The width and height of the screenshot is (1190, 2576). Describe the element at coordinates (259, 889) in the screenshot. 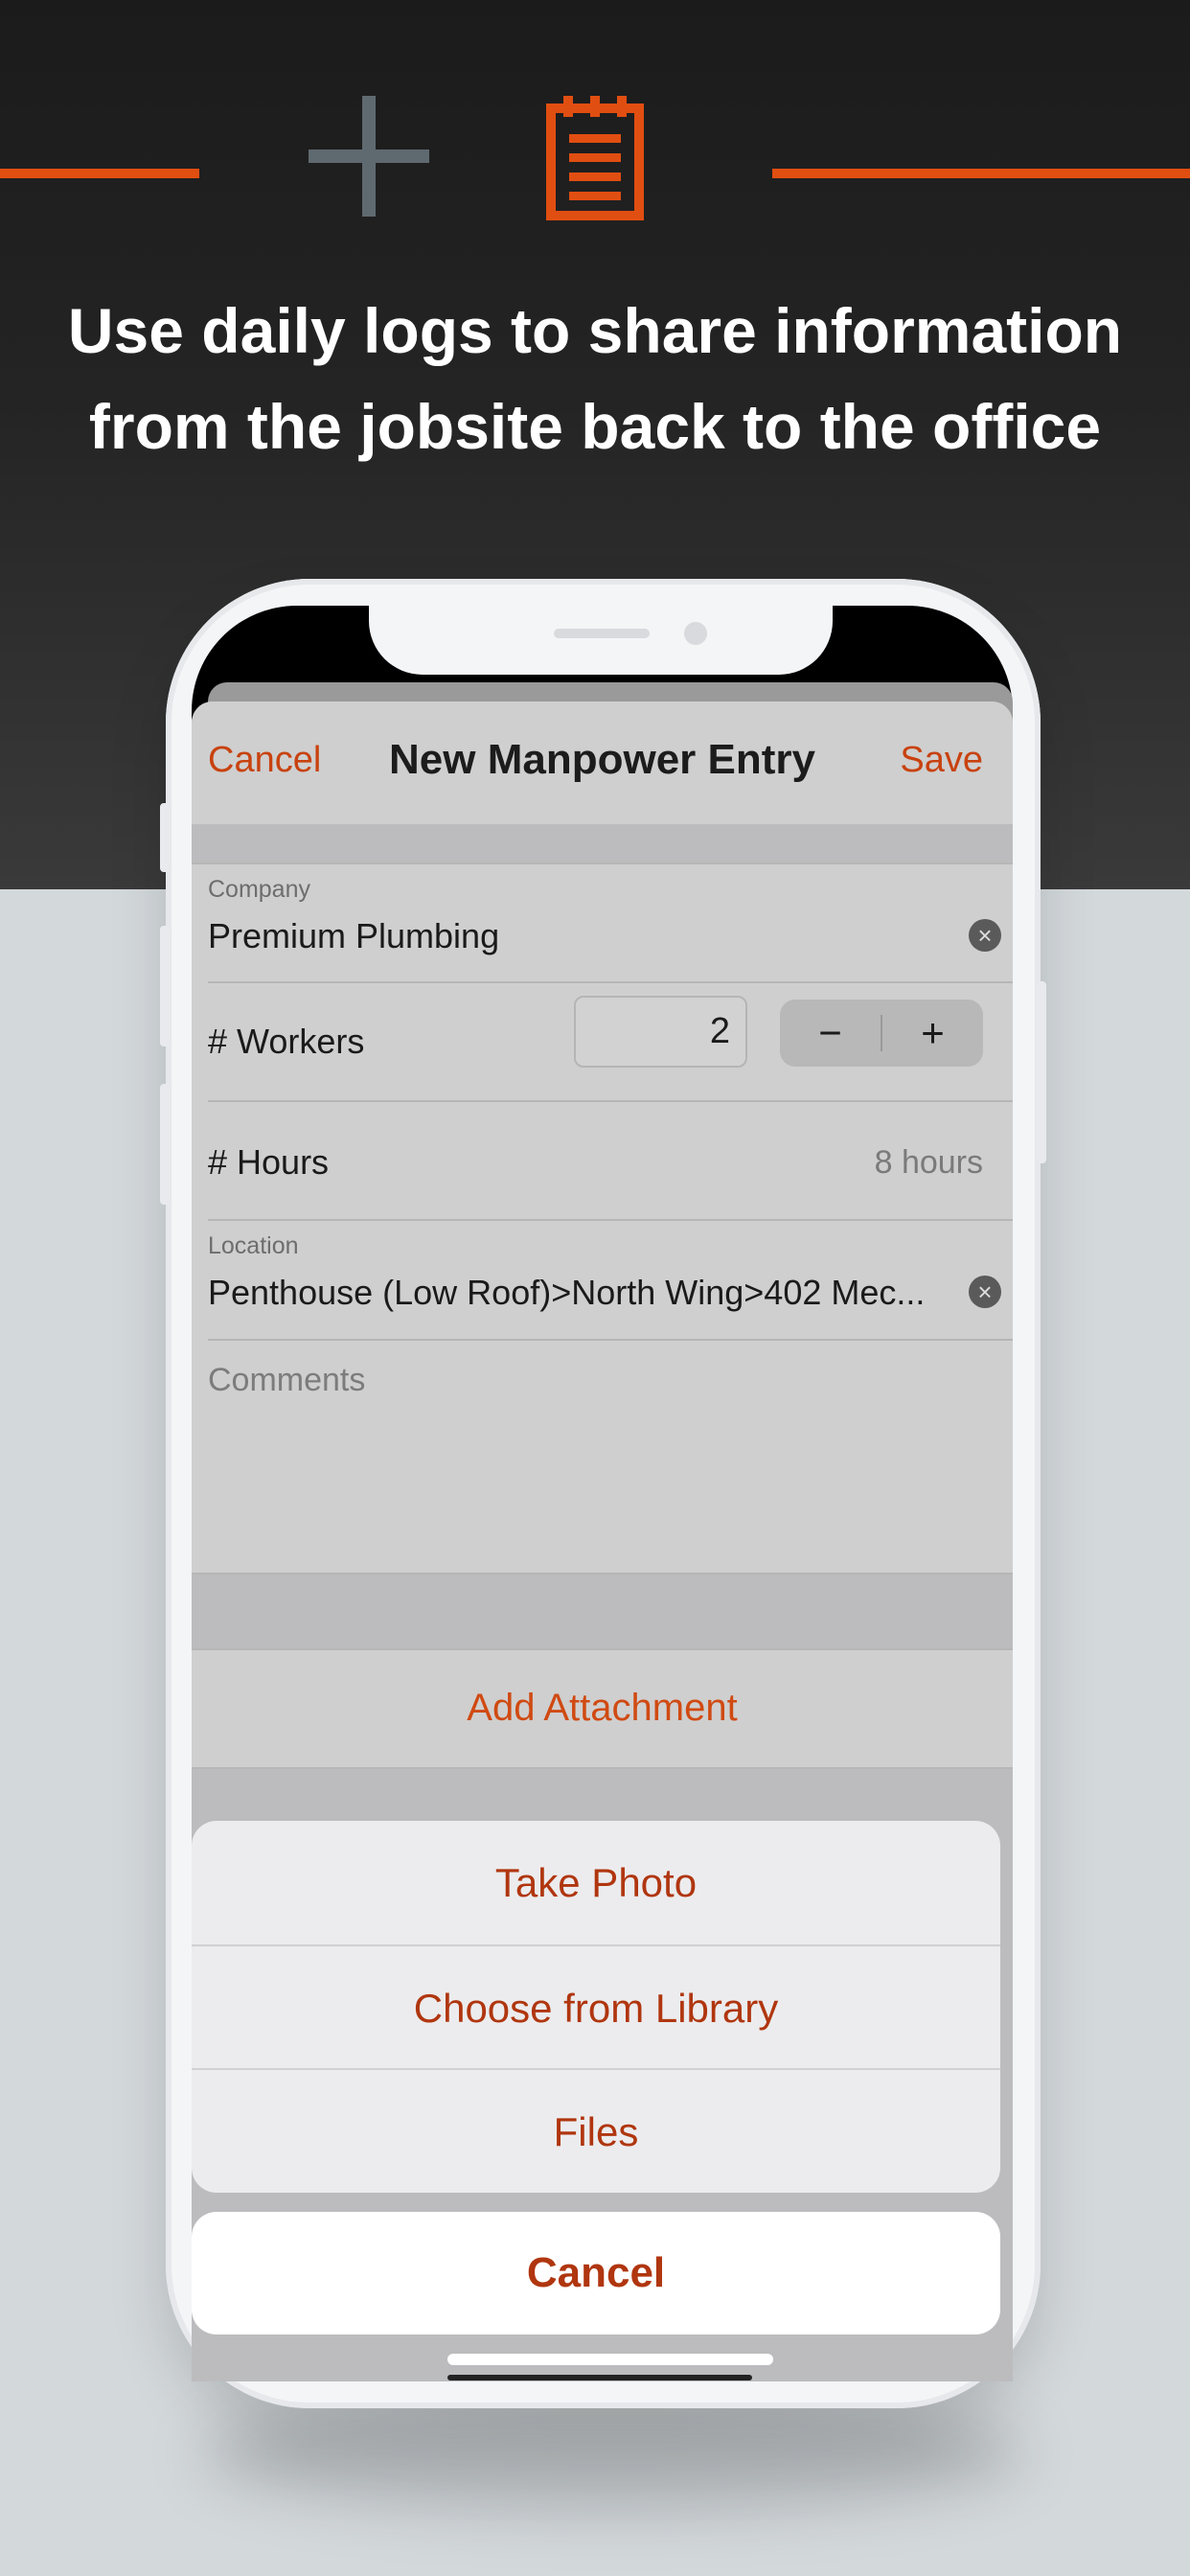

I see `company-label: Company` at that location.